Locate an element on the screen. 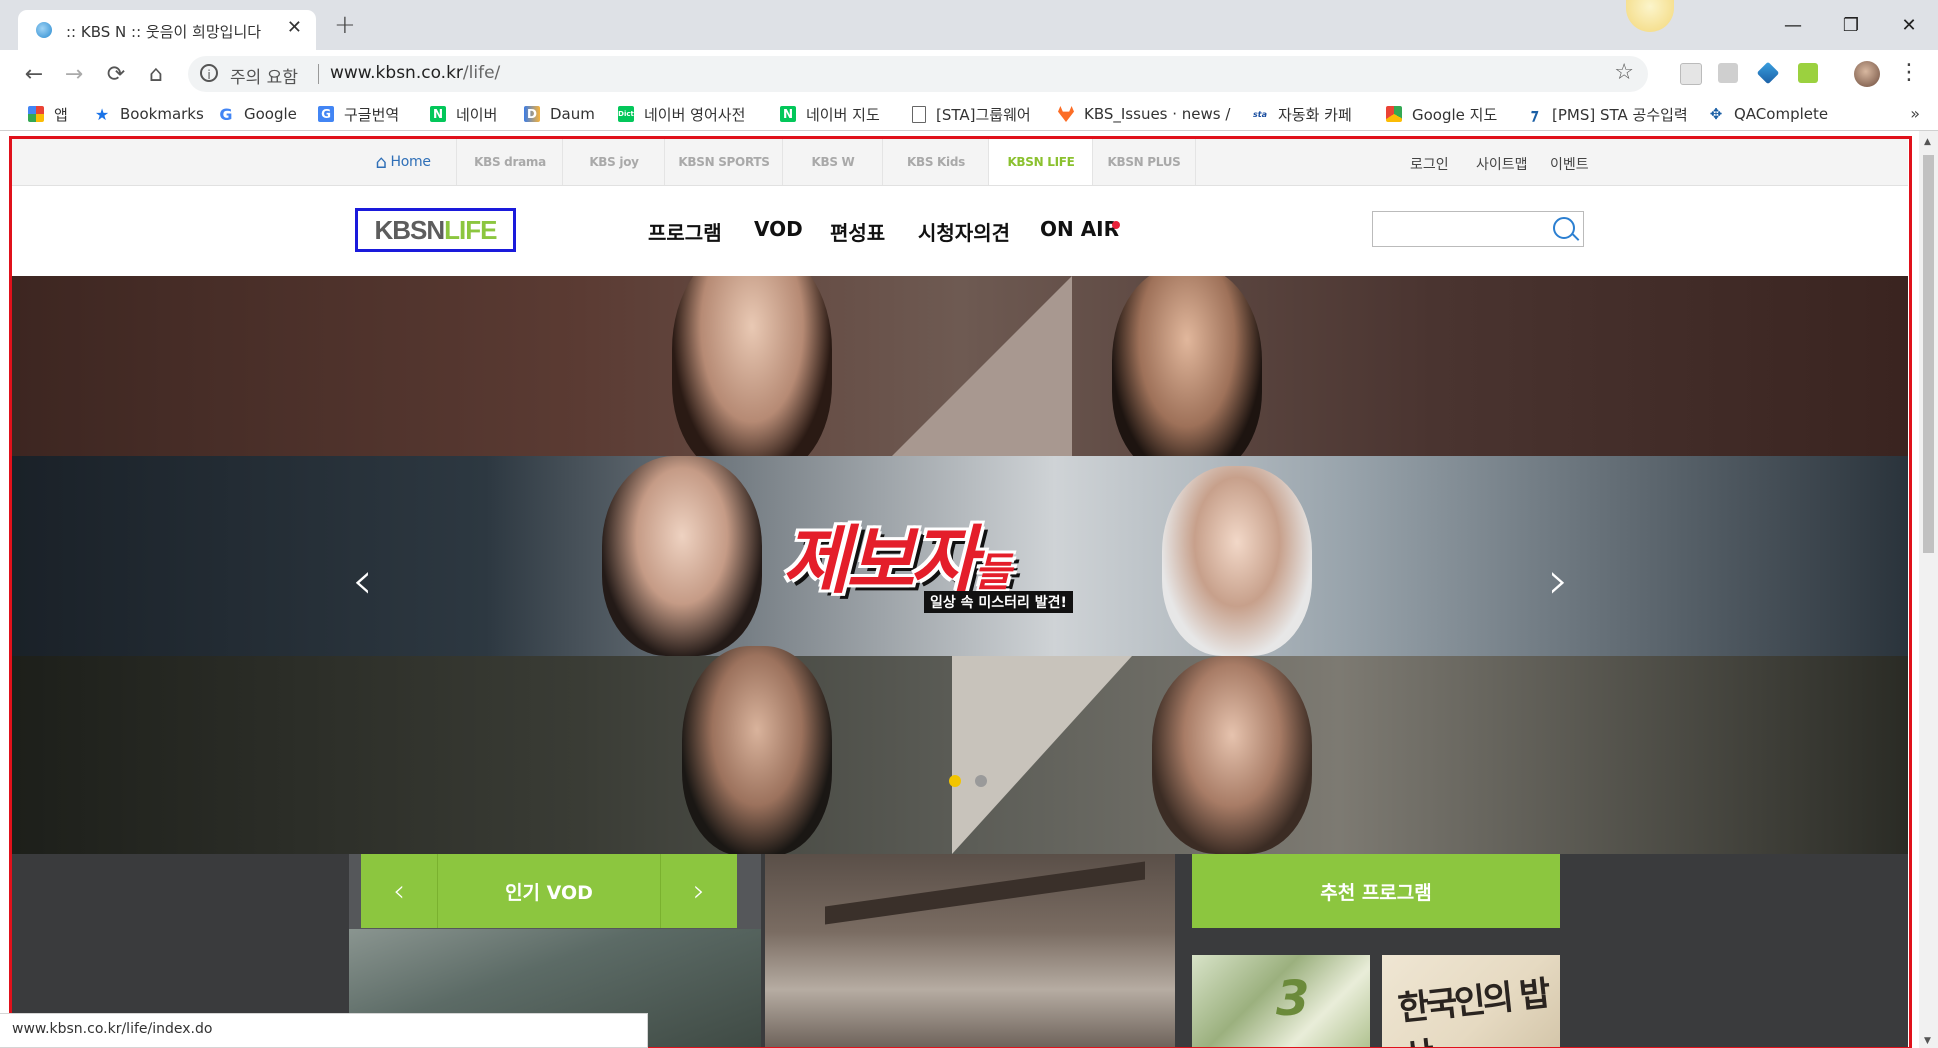 Image resolution: width=1938 pixels, height=1048 pixels. bookmark-naver: N 네이버 is located at coordinates (463, 114).